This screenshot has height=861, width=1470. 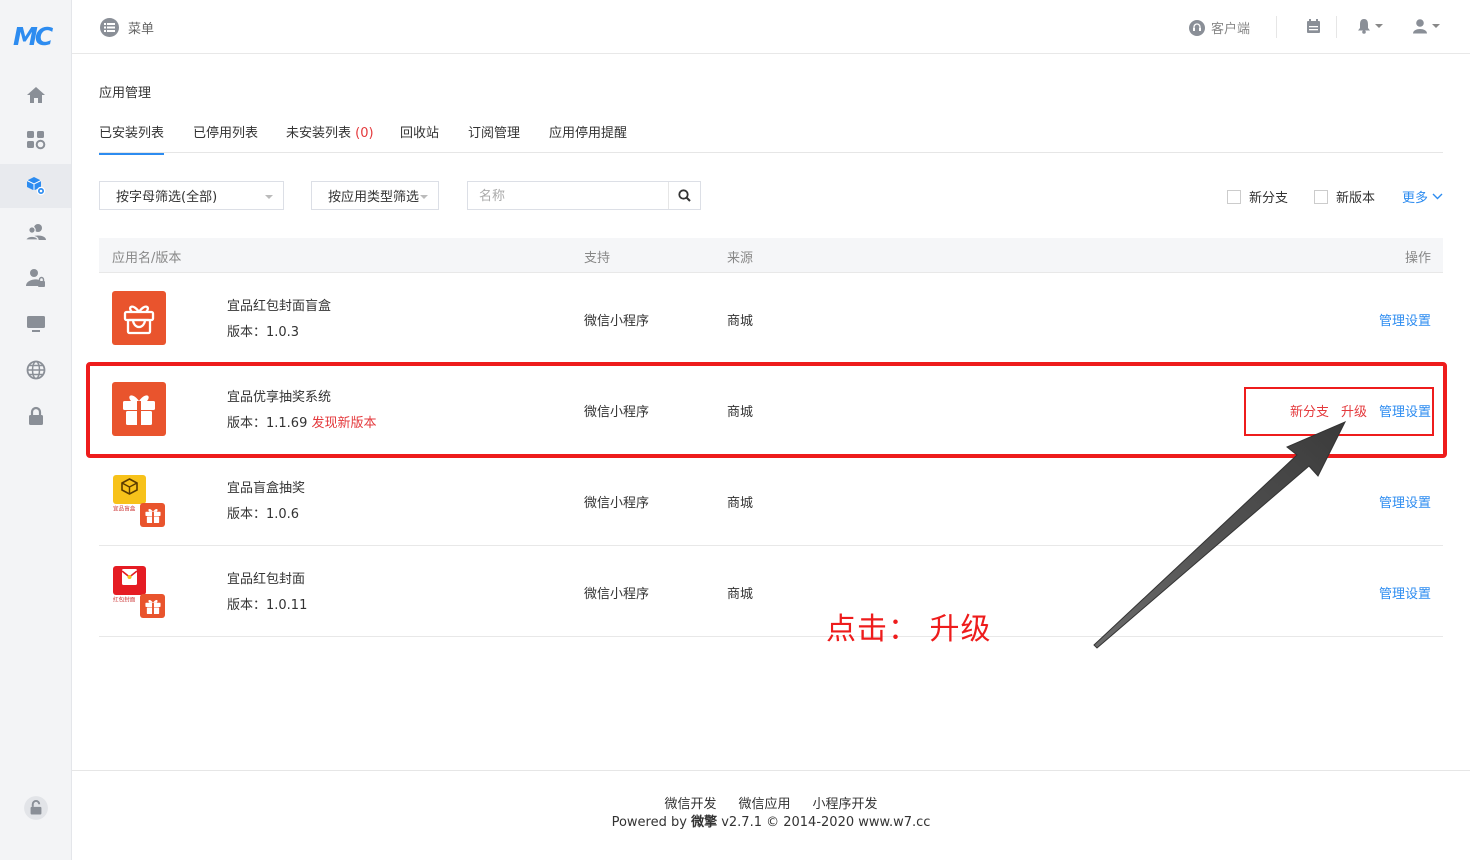 I want to click on menu-list-icon, so click(x=109, y=27).